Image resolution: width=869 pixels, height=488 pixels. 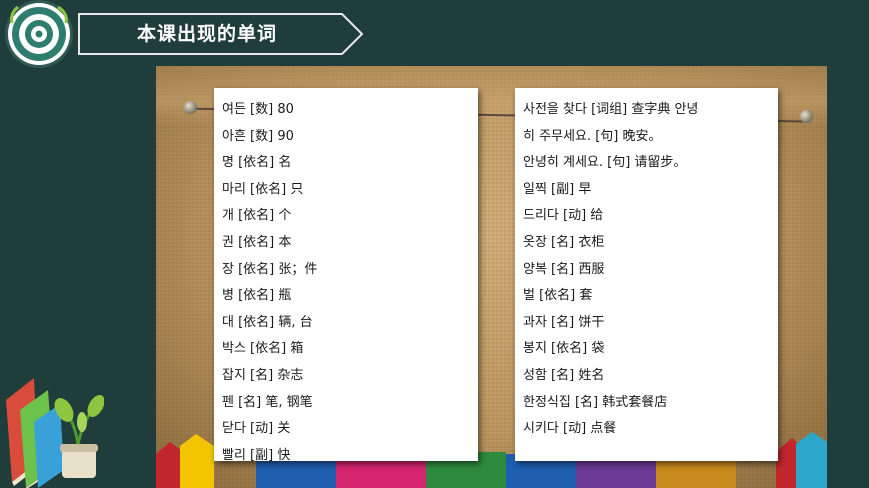 What do you see at coordinates (570, 429) in the screenshot?
I see `vocab-line: 시키다 [动] 点餐` at bounding box center [570, 429].